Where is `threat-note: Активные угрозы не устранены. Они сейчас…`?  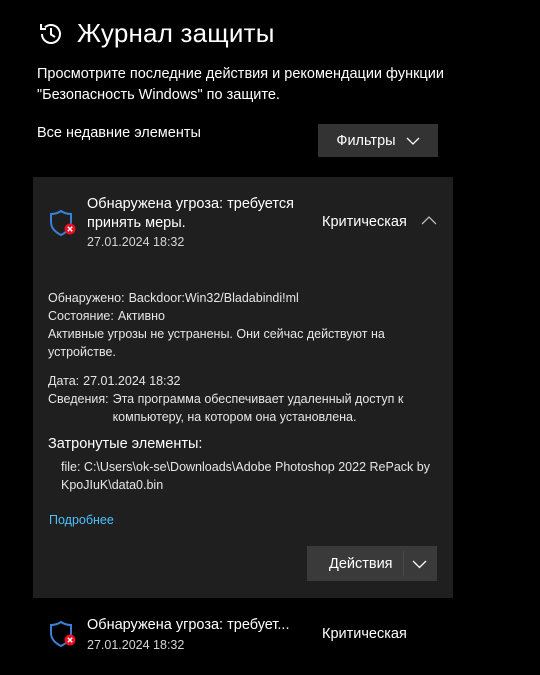 threat-note: Активные угрозы не устранены. Они сейчас… is located at coordinates (216, 343).